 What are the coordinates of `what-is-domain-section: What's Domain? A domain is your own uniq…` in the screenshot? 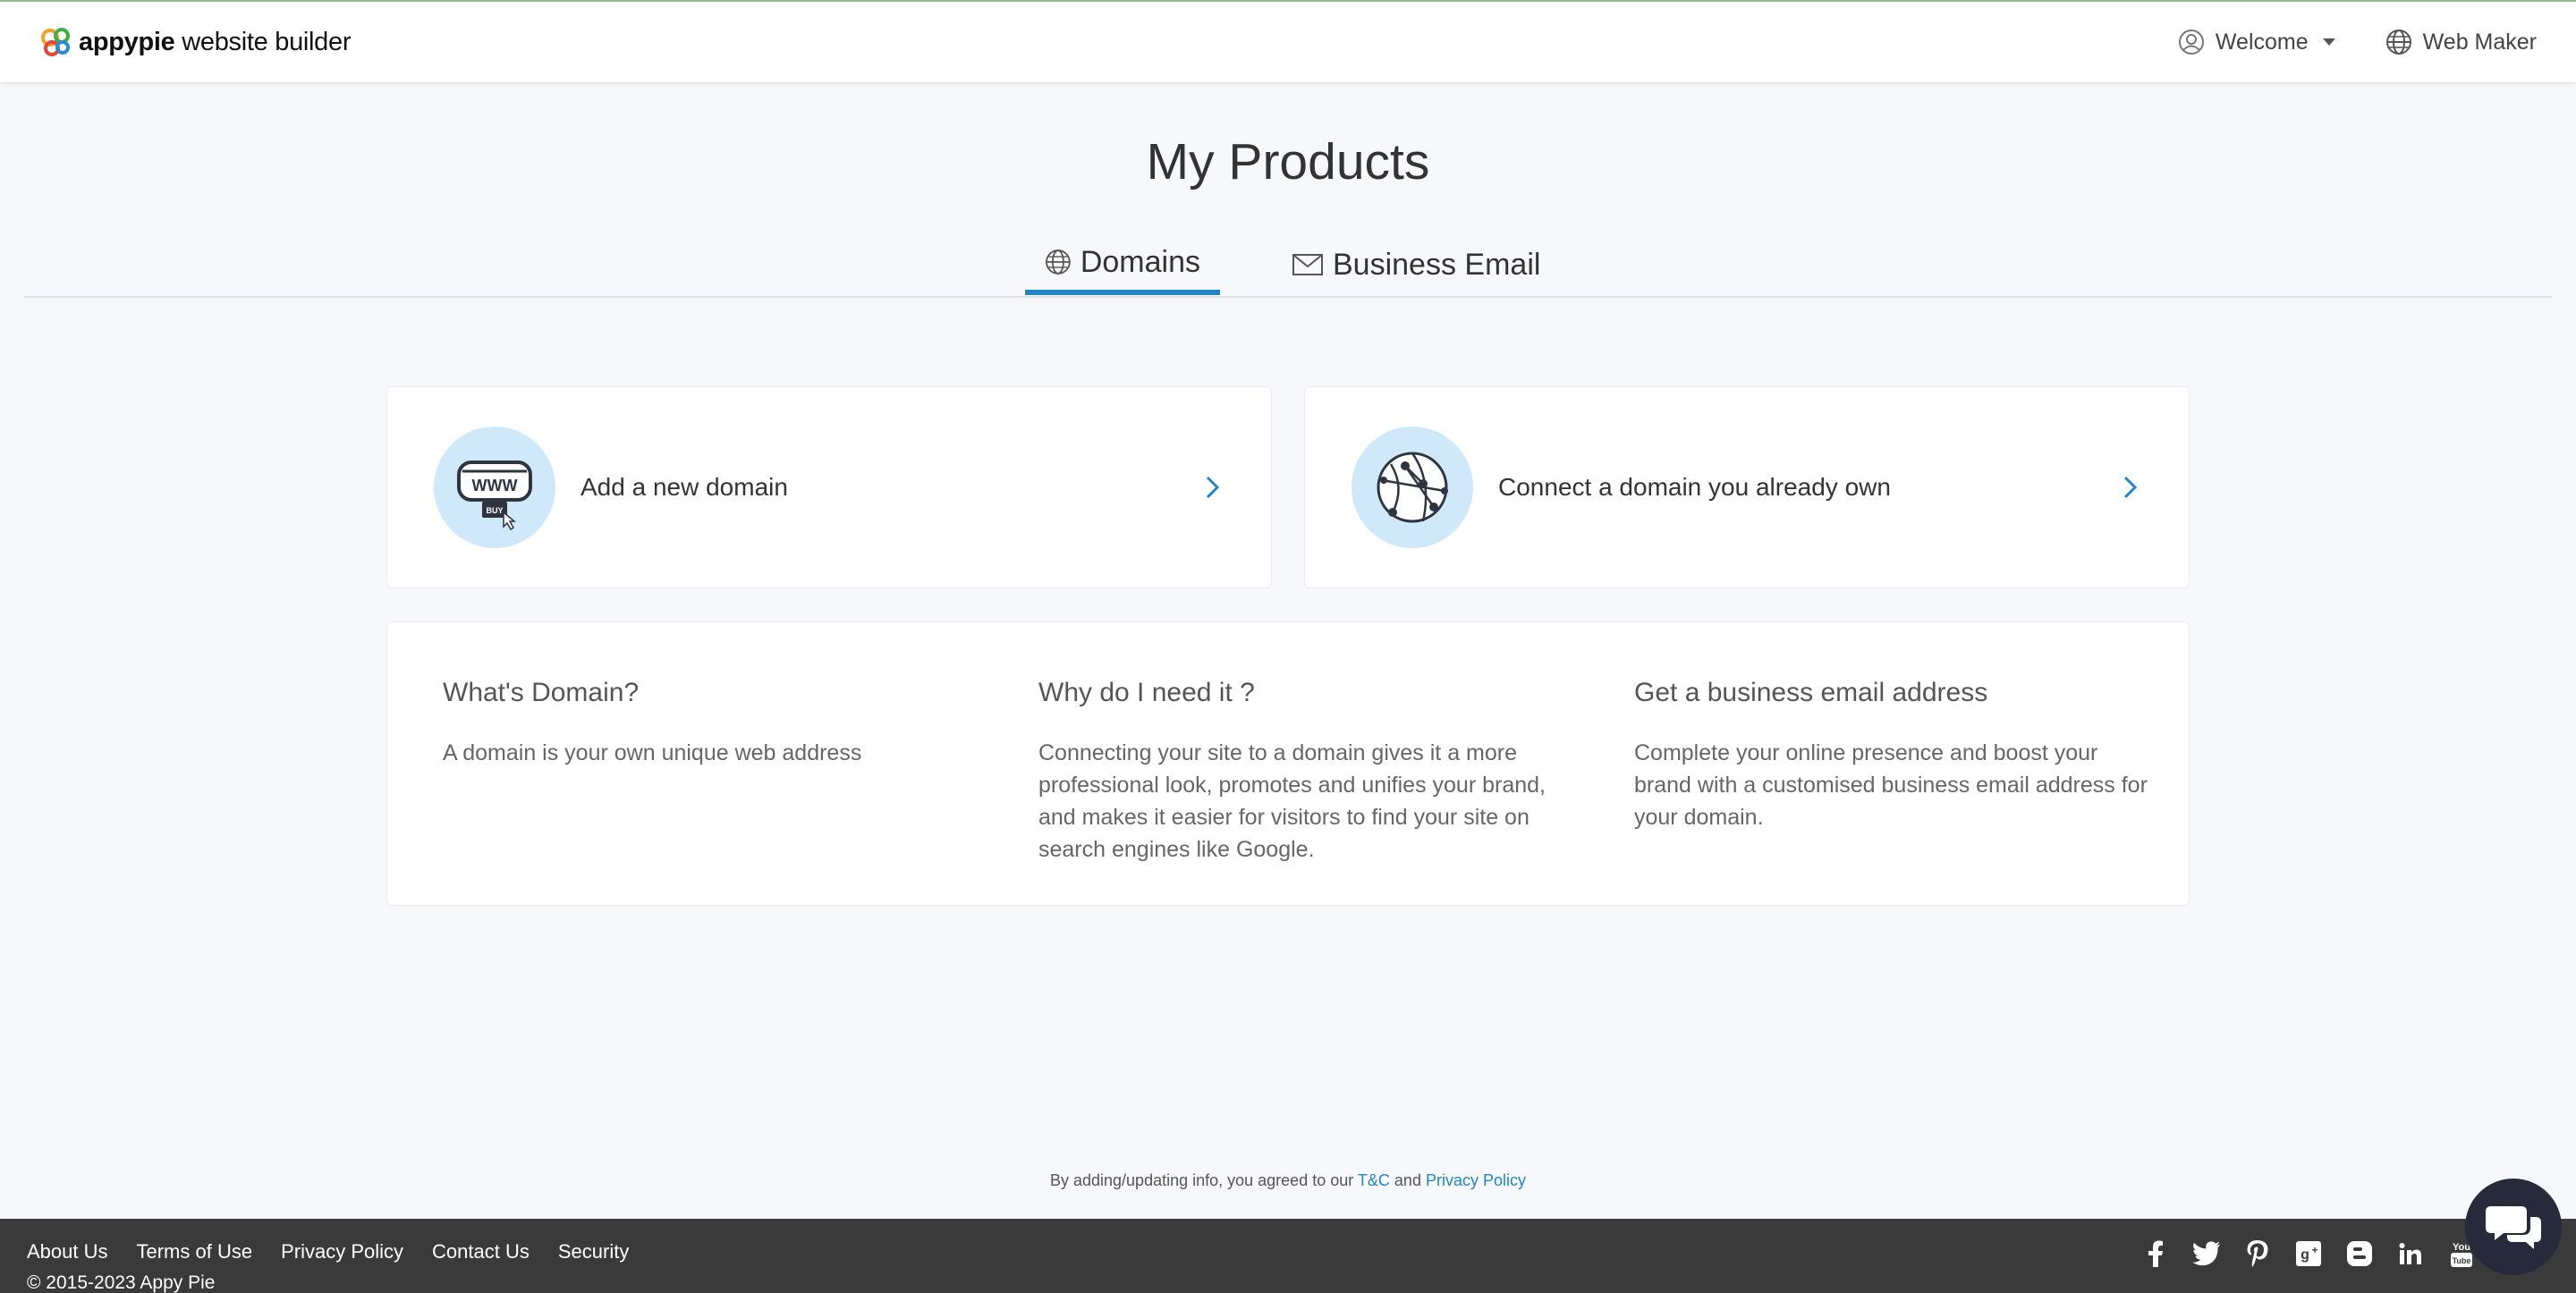 It's located at (702, 724).